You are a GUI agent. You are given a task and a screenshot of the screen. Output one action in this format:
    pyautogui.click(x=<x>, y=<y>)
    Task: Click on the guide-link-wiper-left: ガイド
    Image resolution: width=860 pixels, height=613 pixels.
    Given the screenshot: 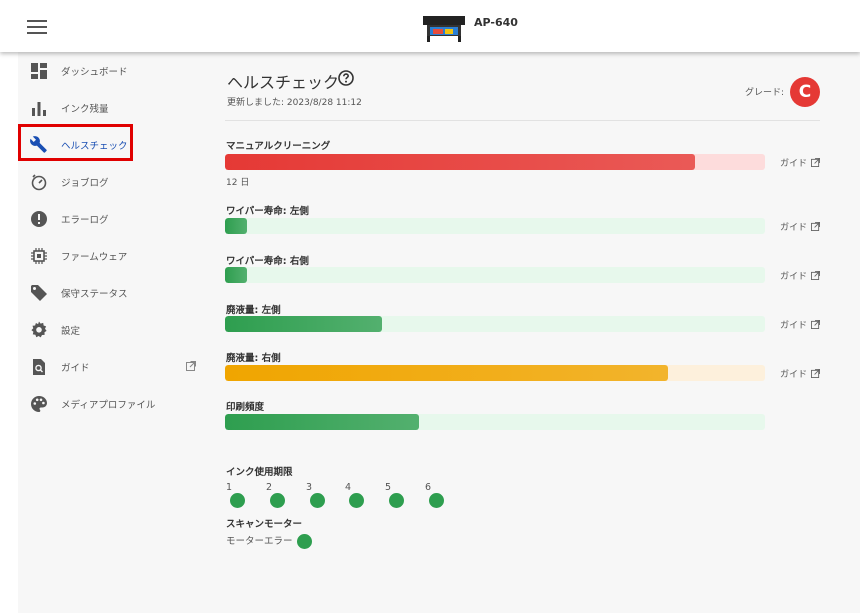 What is the action you would take?
    pyautogui.click(x=800, y=226)
    